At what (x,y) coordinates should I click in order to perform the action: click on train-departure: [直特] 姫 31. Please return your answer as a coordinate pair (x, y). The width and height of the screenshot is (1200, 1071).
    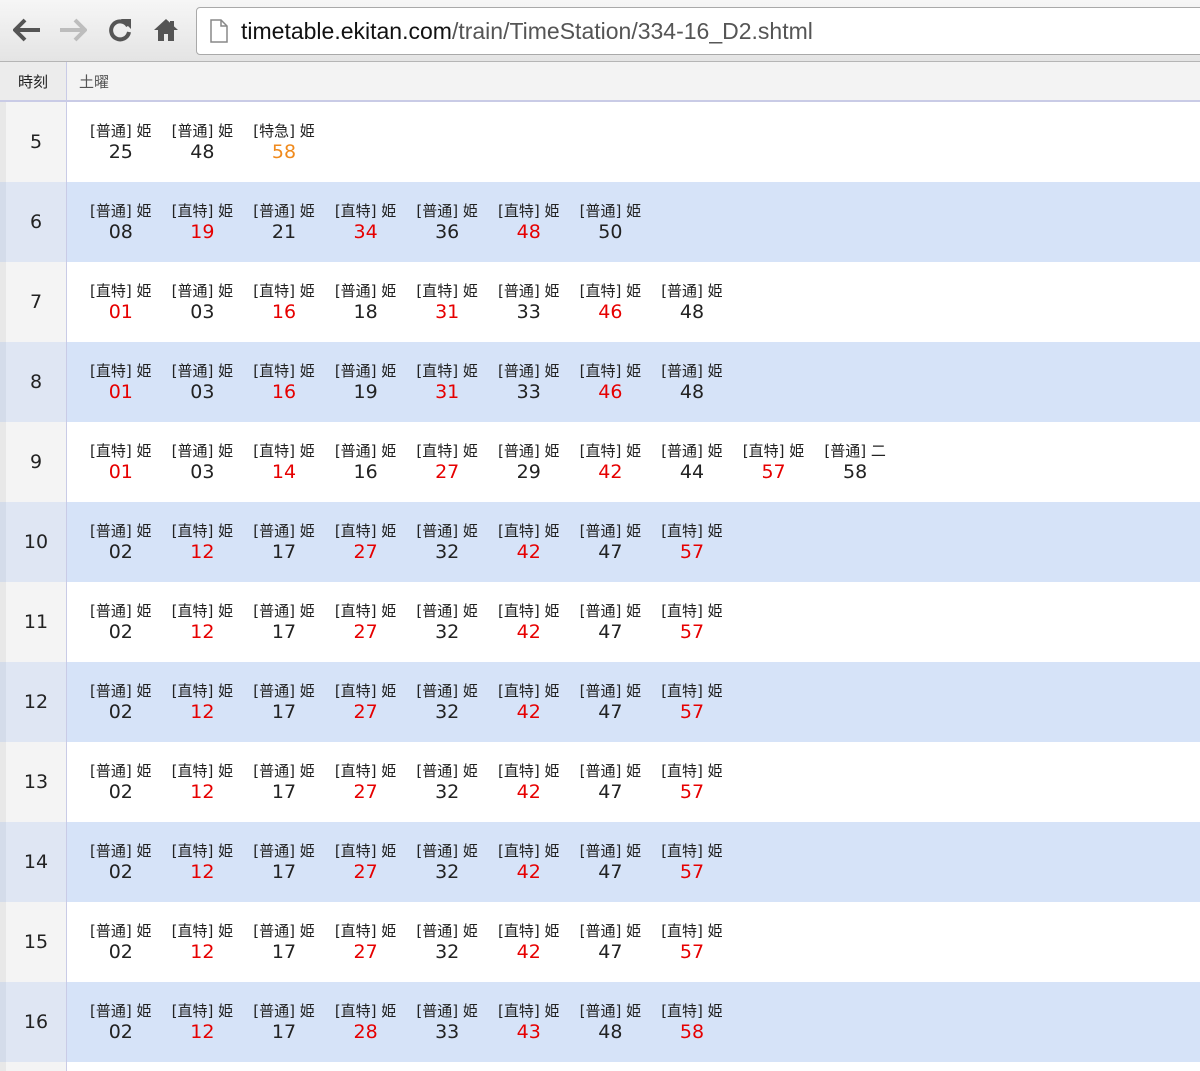
    Looking at the image, I should click on (447, 382).